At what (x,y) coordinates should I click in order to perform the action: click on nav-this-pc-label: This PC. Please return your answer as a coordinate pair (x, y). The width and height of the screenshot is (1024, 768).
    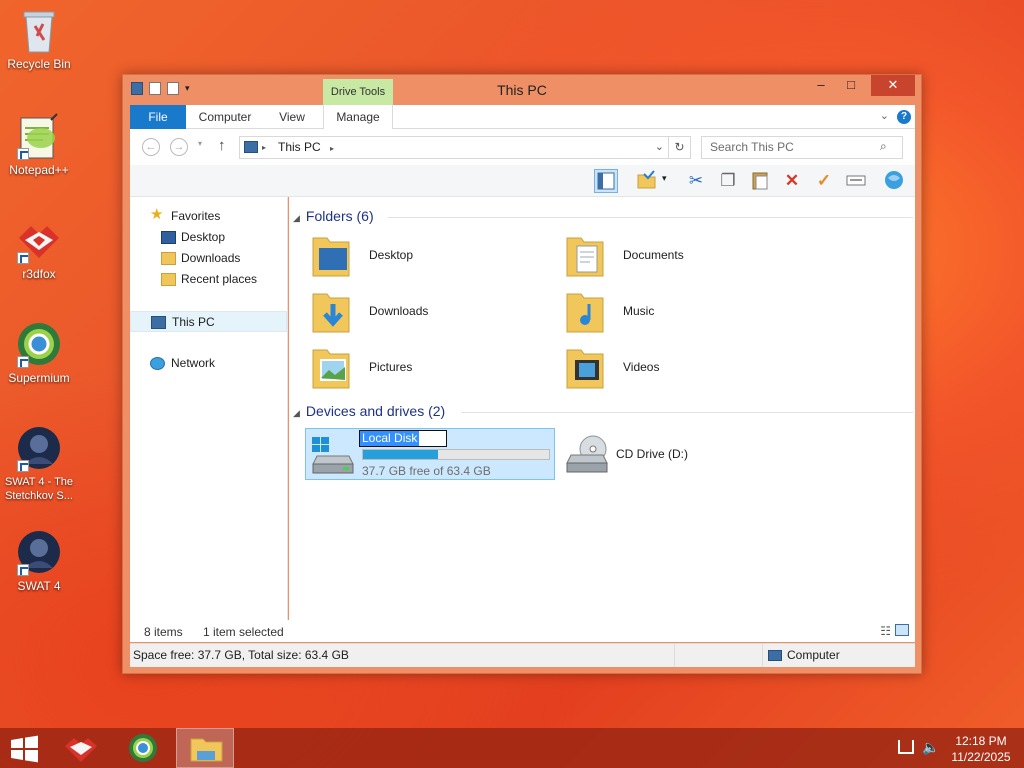
    Looking at the image, I should click on (193, 322).